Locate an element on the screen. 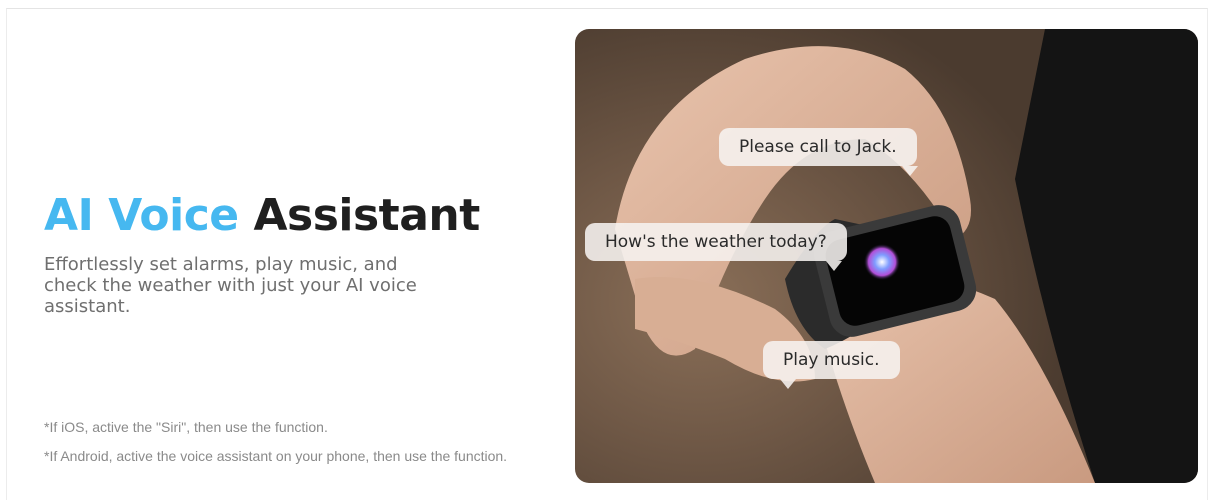  title-rest: Assistant is located at coordinates (366, 215).